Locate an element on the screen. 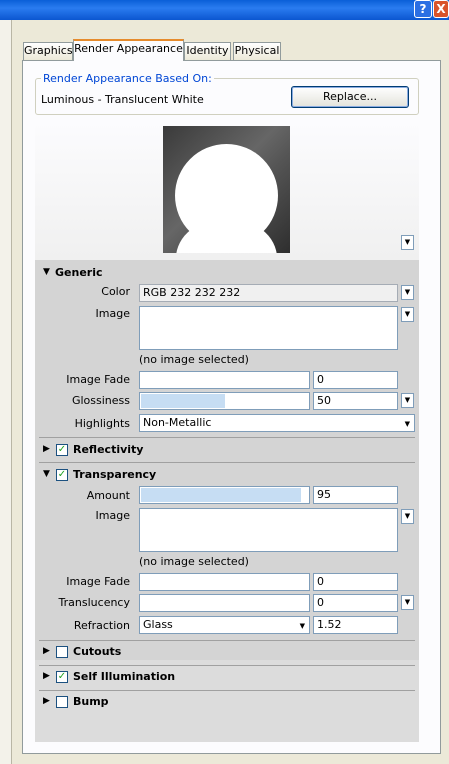 The width and height of the screenshot is (449, 764). refraction-value: 1.52 is located at coordinates (355, 625).